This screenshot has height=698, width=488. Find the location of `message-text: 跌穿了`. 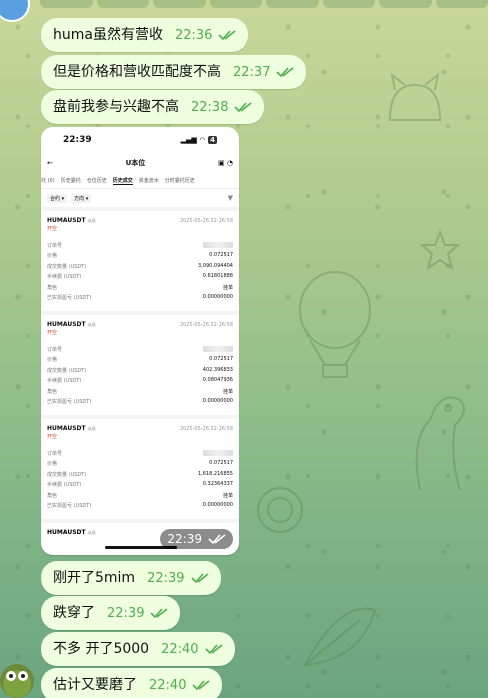

message-text: 跌穿了 is located at coordinates (74, 613).